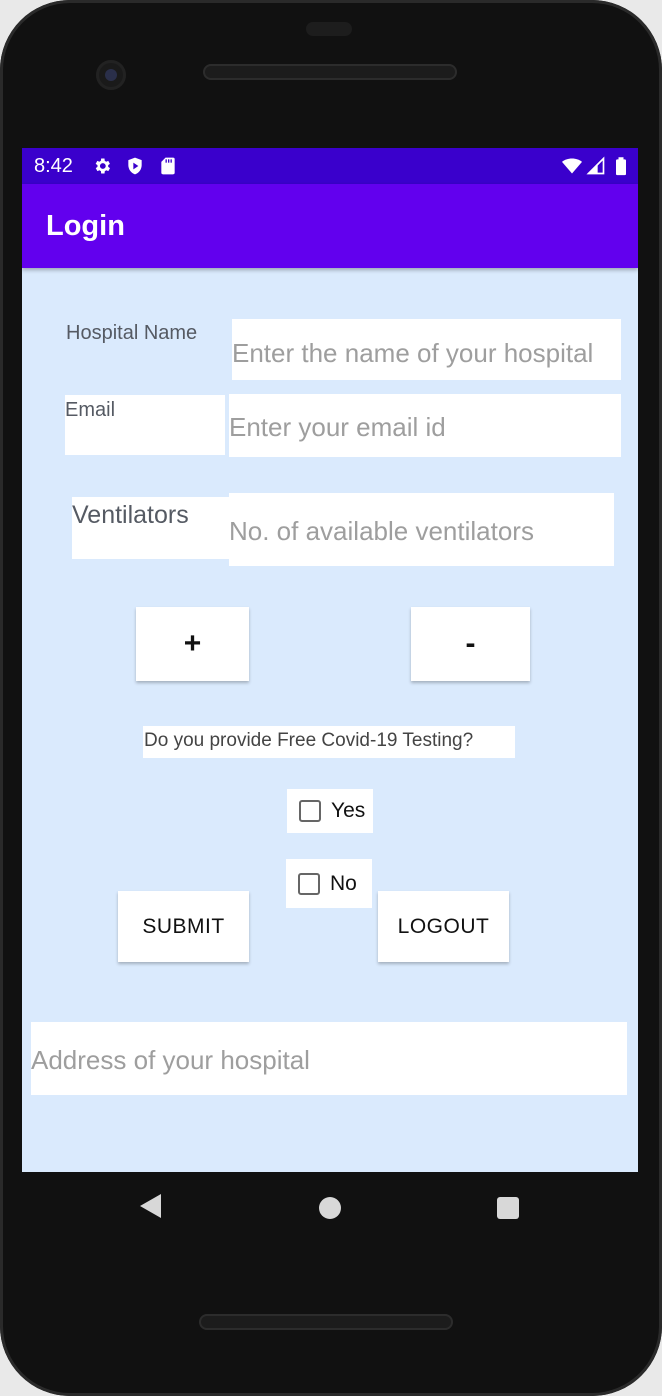  I want to click on recents-icon, so click(508, 1208).